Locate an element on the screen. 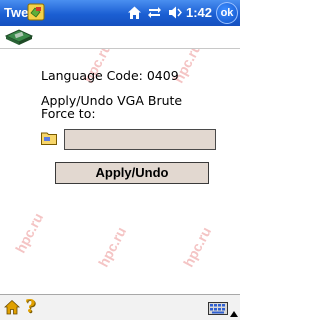 The image size is (320, 322). language-code-text: Language Code: 0409 is located at coordinates (110, 75).